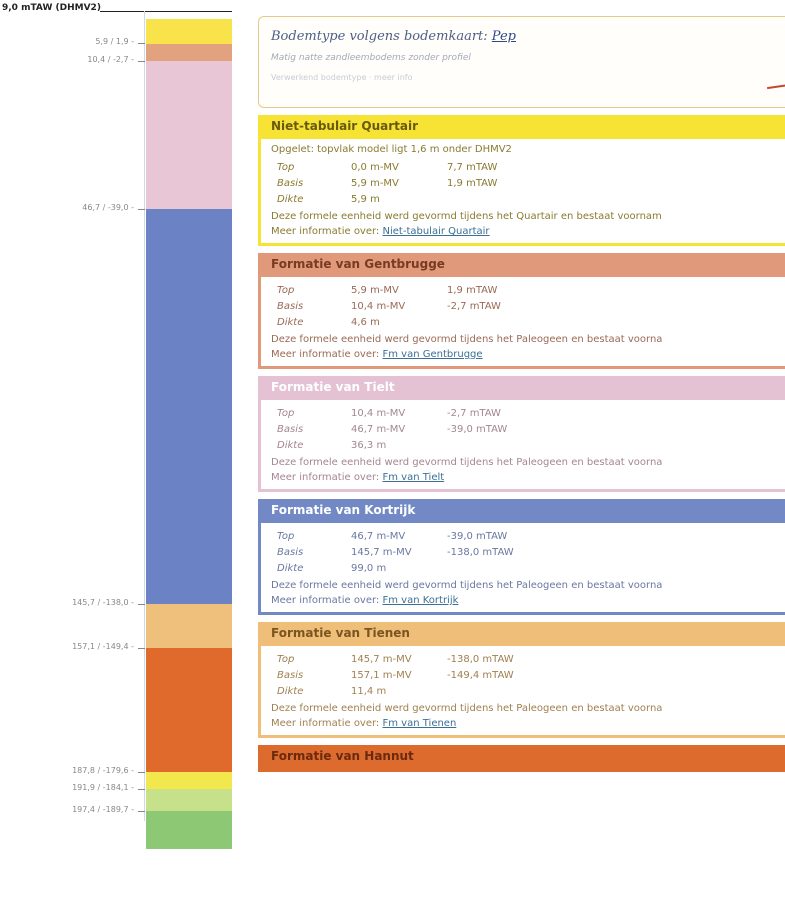 The height and width of the screenshot is (909, 785). Describe the element at coordinates (189, 710) in the screenshot. I see `layer-formatie-van-hannut` at that location.